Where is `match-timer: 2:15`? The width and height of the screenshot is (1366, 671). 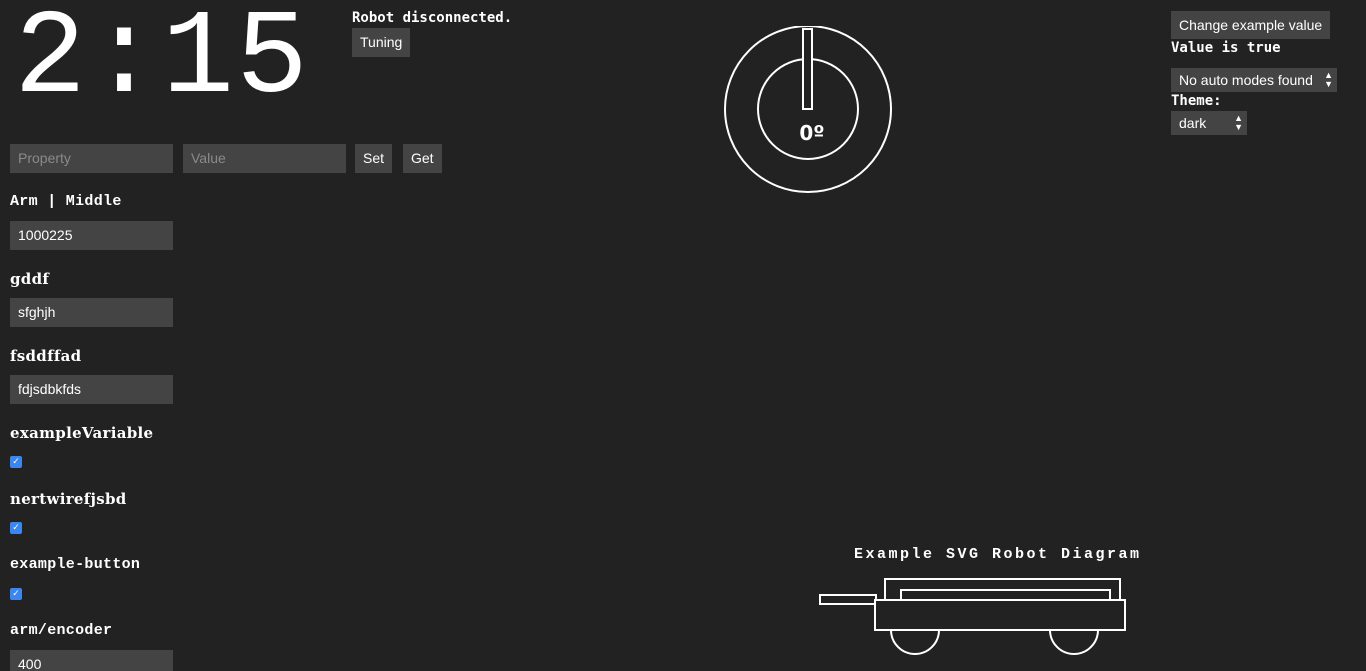
match-timer: 2:15 is located at coordinates (162, 64).